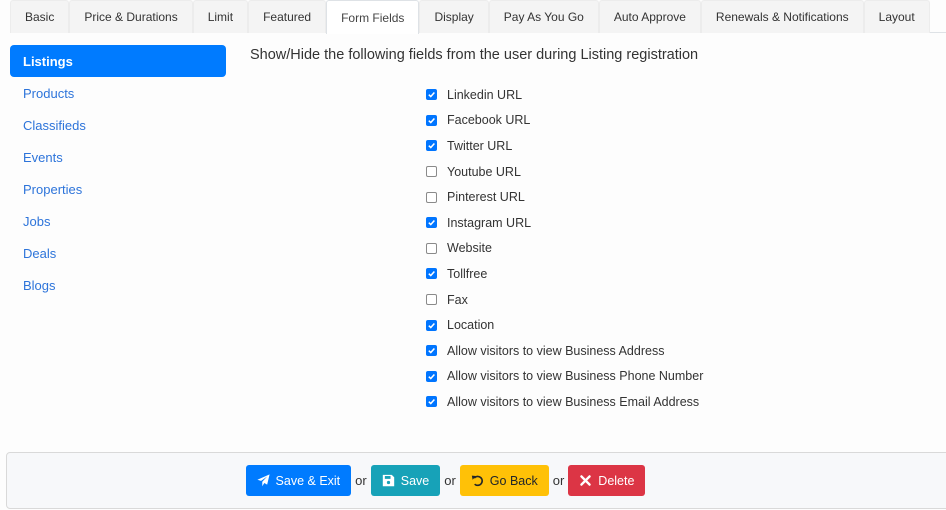  What do you see at coordinates (415, 480) in the screenshot?
I see `save-label: Save` at bounding box center [415, 480].